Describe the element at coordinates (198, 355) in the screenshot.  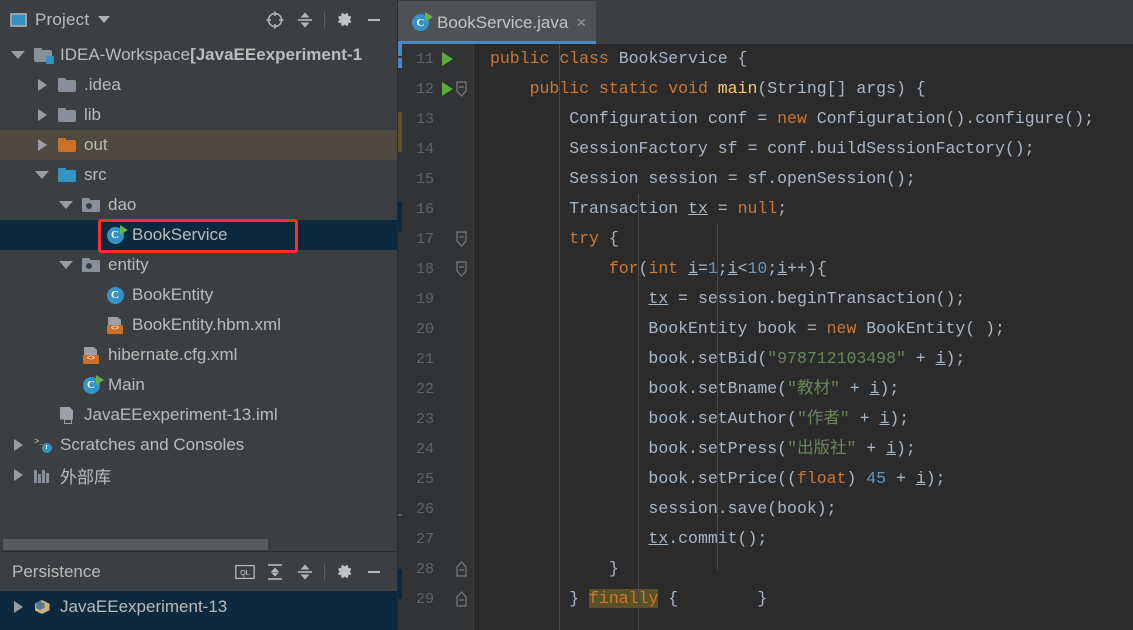
I see `tree-node-hibernate.cfg.xml: hibernate.cfg.xml` at that location.